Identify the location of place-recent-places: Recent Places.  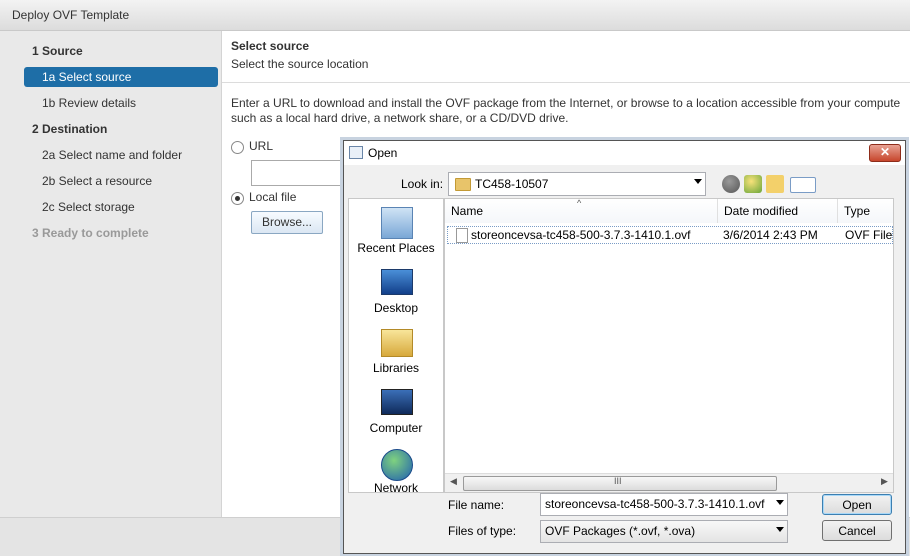
(396, 248).